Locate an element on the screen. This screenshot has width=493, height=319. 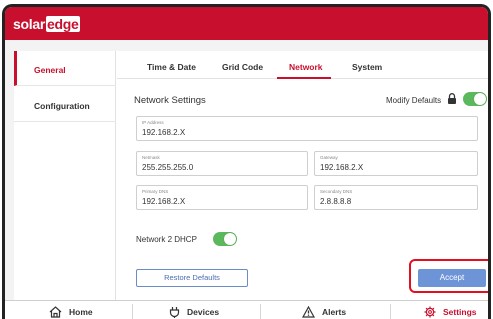
tab-grid-code: Grid Code is located at coordinates (242, 67).